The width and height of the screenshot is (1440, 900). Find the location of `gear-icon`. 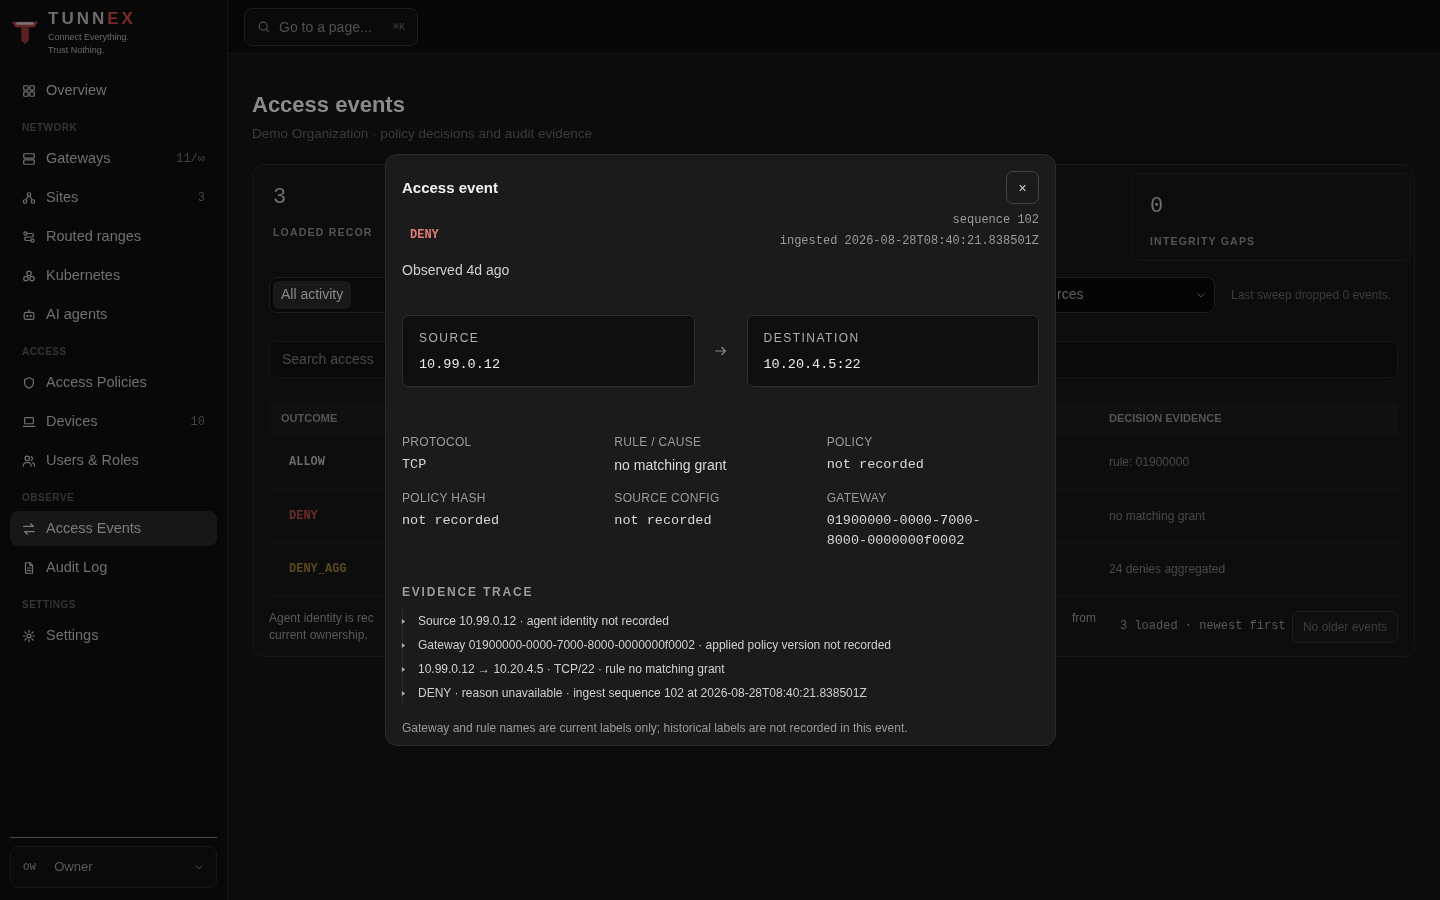

gear-icon is located at coordinates (29, 635).